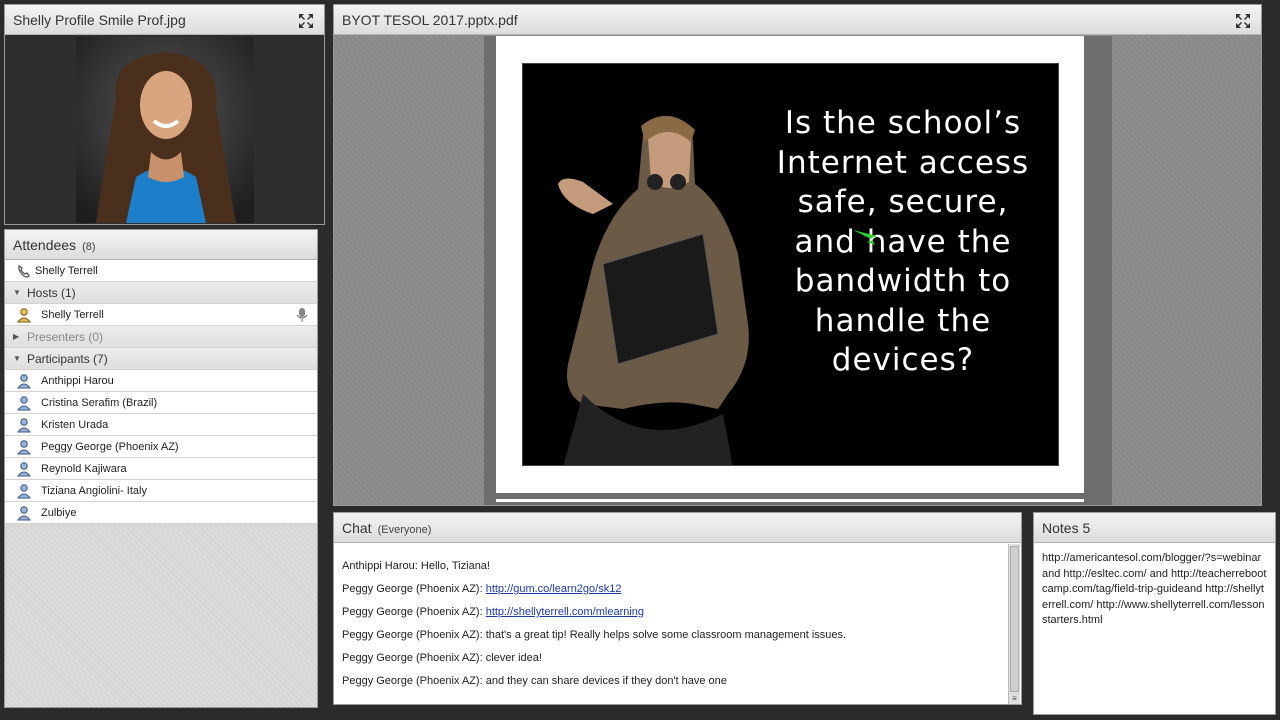 This screenshot has height=720, width=1280. I want to click on scroll-menu-icon: ≡, so click(1014, 699).